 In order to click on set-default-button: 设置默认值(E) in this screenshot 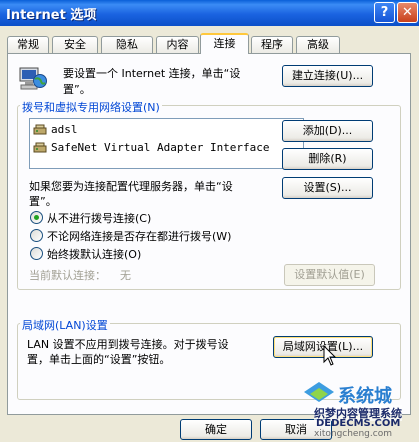, I will do `click(329, 275)`.